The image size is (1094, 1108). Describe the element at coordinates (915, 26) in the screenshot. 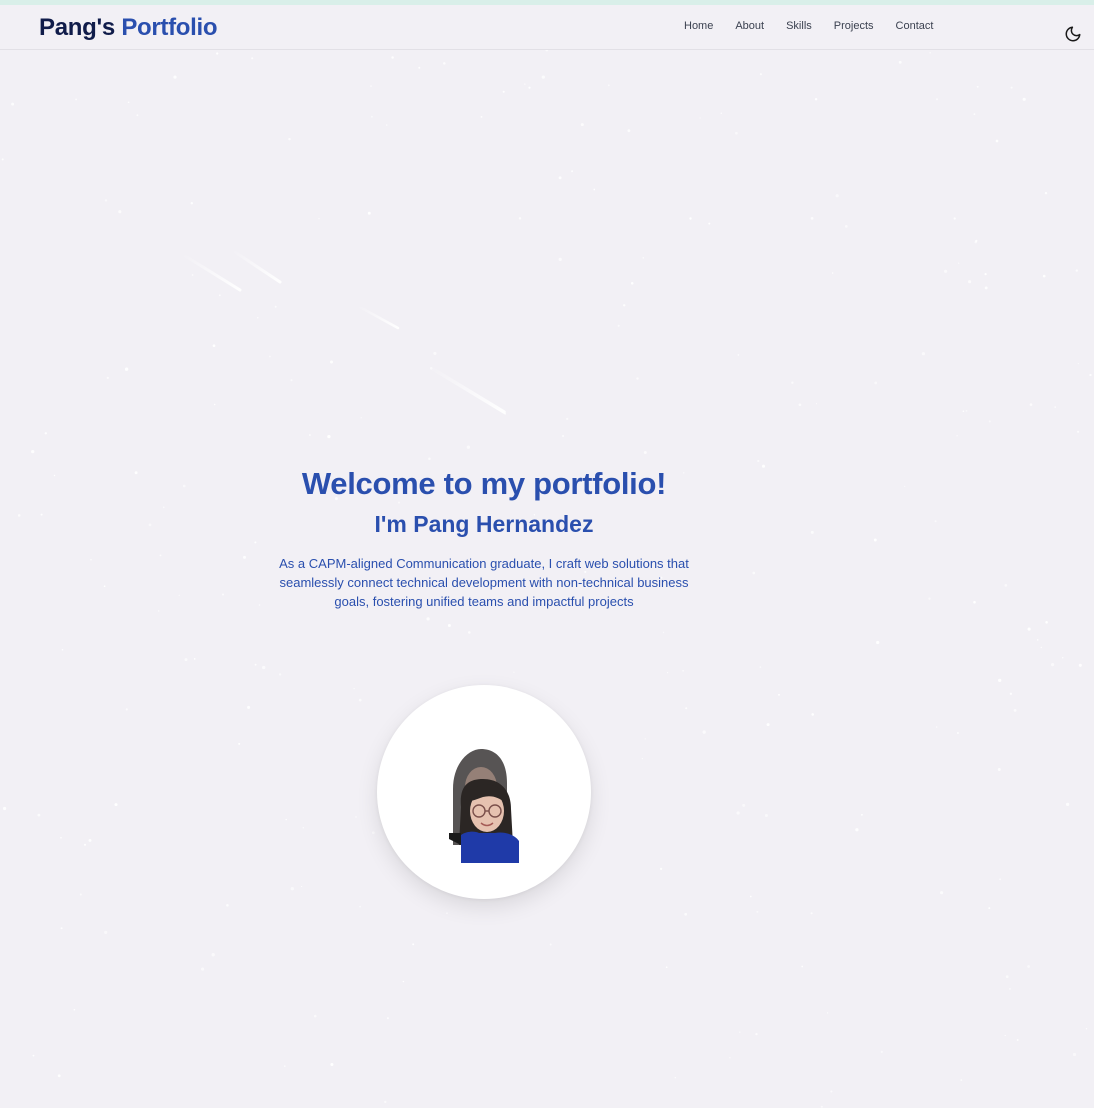

I see `nav-link-contact: Contact` at that location.